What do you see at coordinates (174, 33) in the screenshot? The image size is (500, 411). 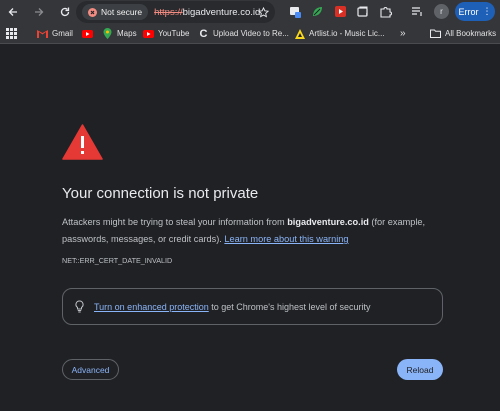 I see `bookmark-label: YouTube` at bounding box center [174, 33].